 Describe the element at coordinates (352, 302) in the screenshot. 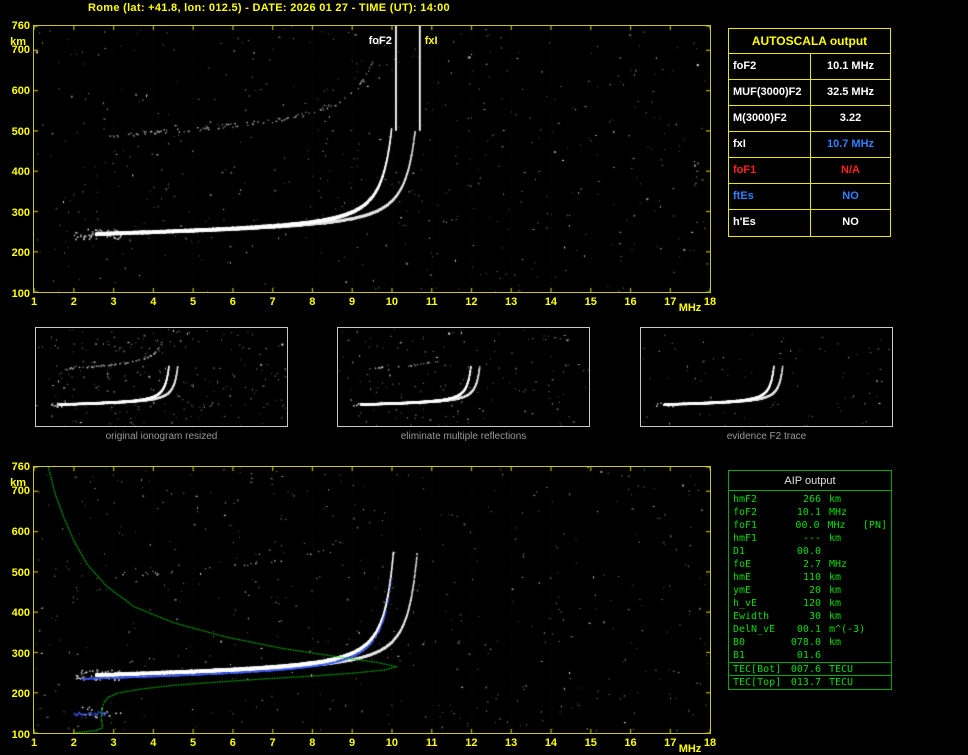

I see `x-tick-label: 9` at that location.